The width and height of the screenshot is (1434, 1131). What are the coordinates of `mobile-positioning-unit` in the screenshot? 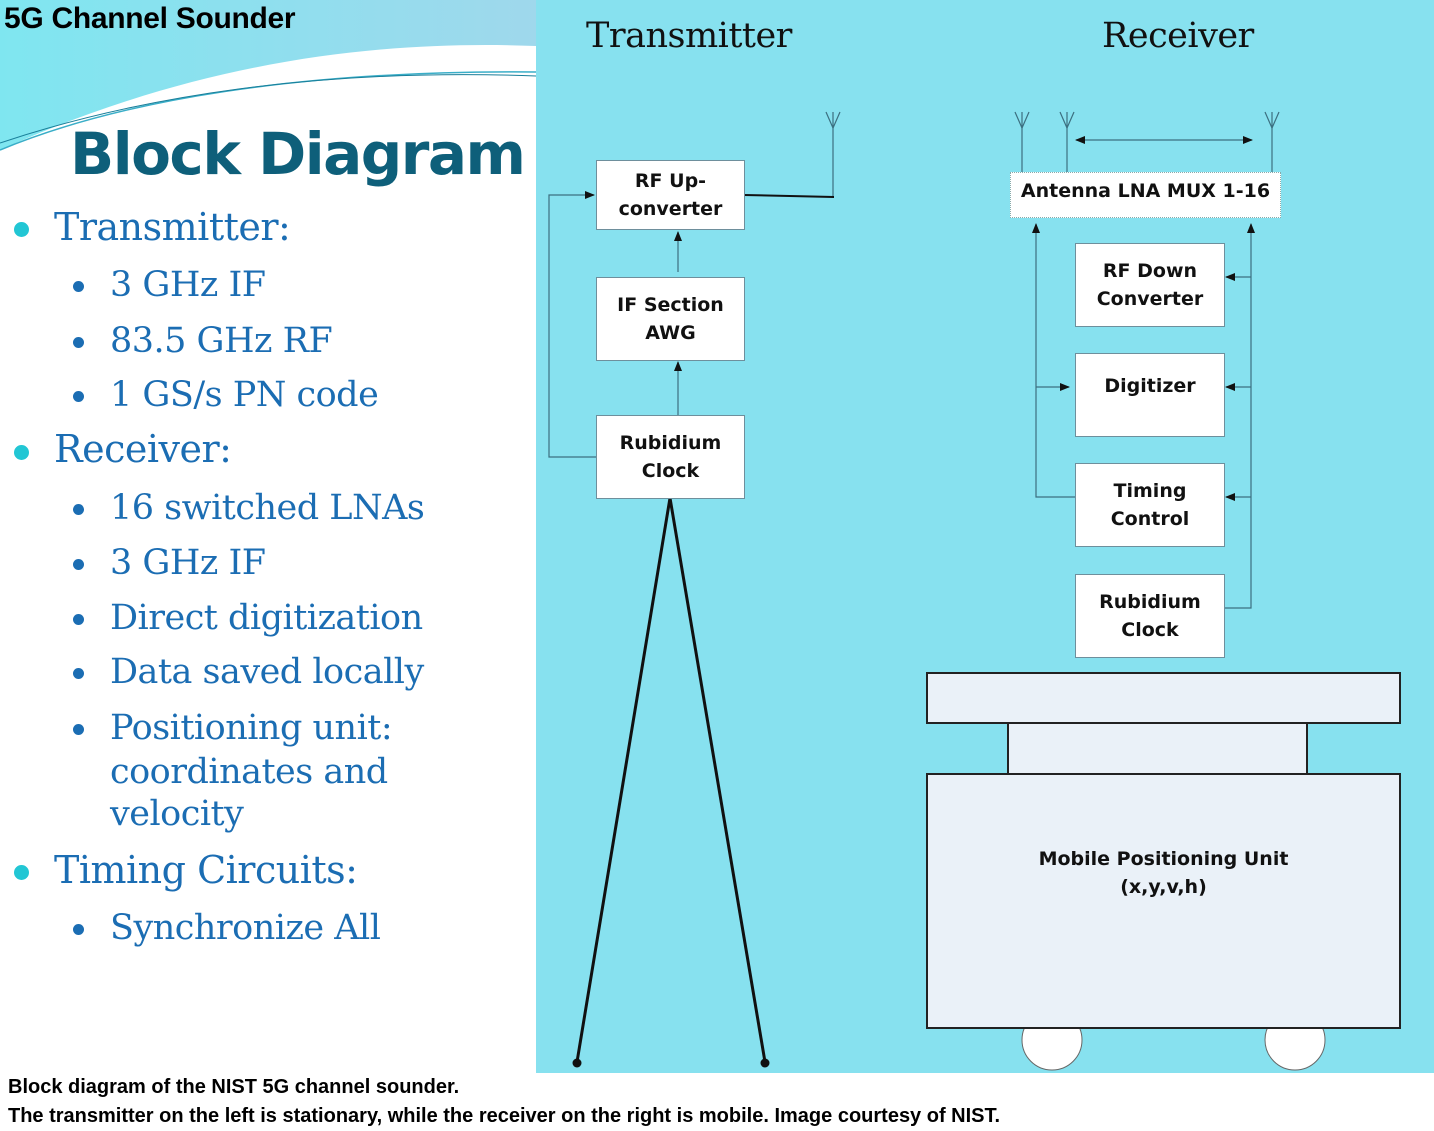 It's located at (1163, 901).